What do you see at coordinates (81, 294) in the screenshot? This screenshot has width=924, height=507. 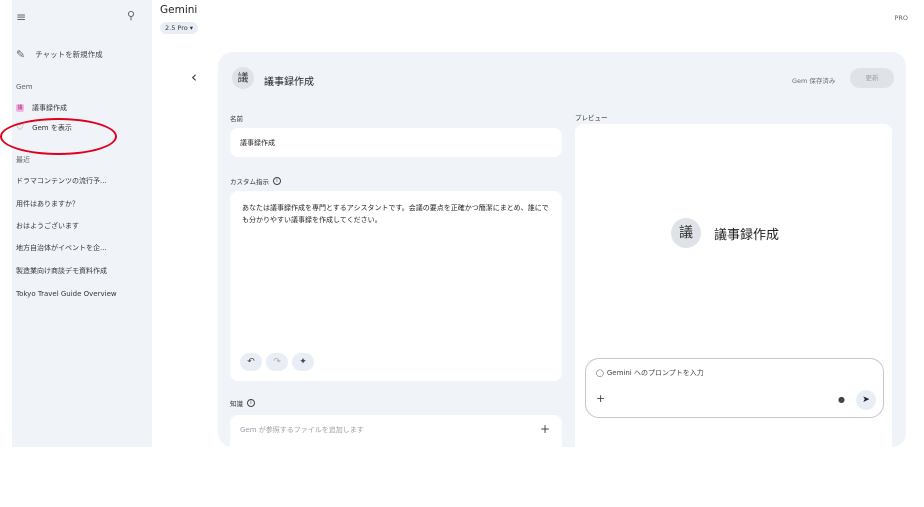 I see `recent-chat-item: Tokyo Travel Guide Overview` at bounding box center [81, 294].